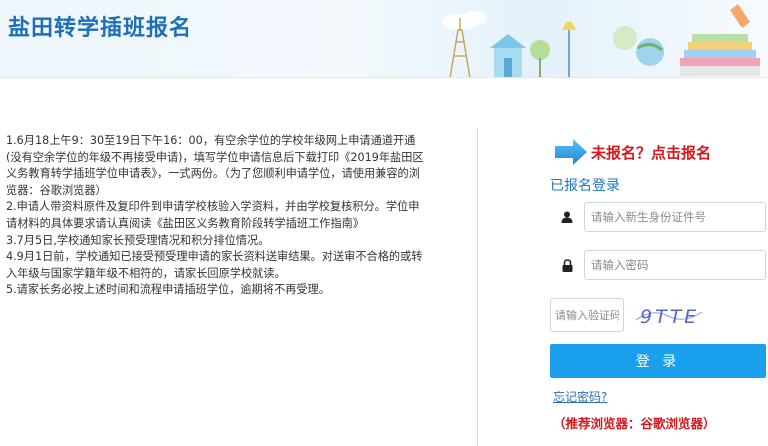 Image resolution: width=768 pixels, height=446 pixels. What do you see at coordinates (580, 396) in the screenshot?
I see `forgot-password-link: 忘记密码?` at bounding box center [580, 396].